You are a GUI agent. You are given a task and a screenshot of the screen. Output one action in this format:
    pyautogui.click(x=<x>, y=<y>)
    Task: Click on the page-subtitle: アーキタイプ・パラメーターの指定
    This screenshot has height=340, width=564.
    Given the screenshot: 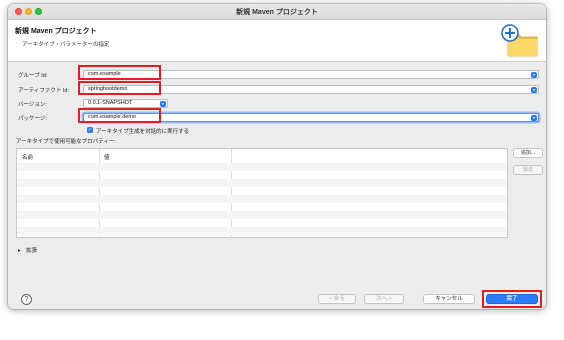 What is the action you would take?
    pyautogui.click(x=66, y=45)
    